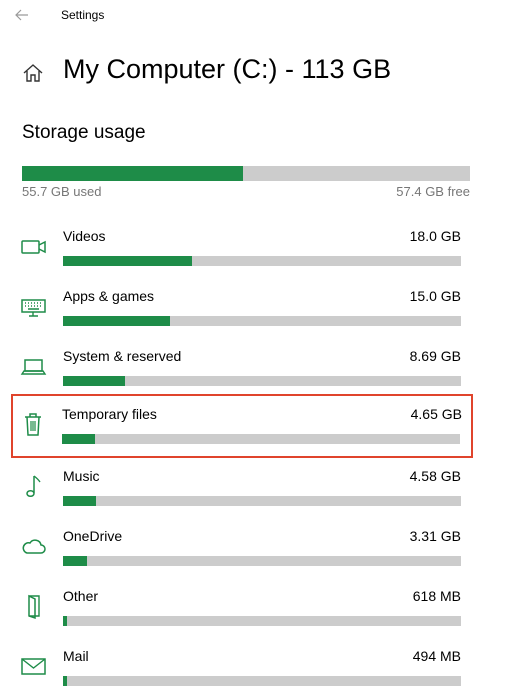 This screenshot has height=694, width=523. I want to click on laptop-icon, so click(33, 367).